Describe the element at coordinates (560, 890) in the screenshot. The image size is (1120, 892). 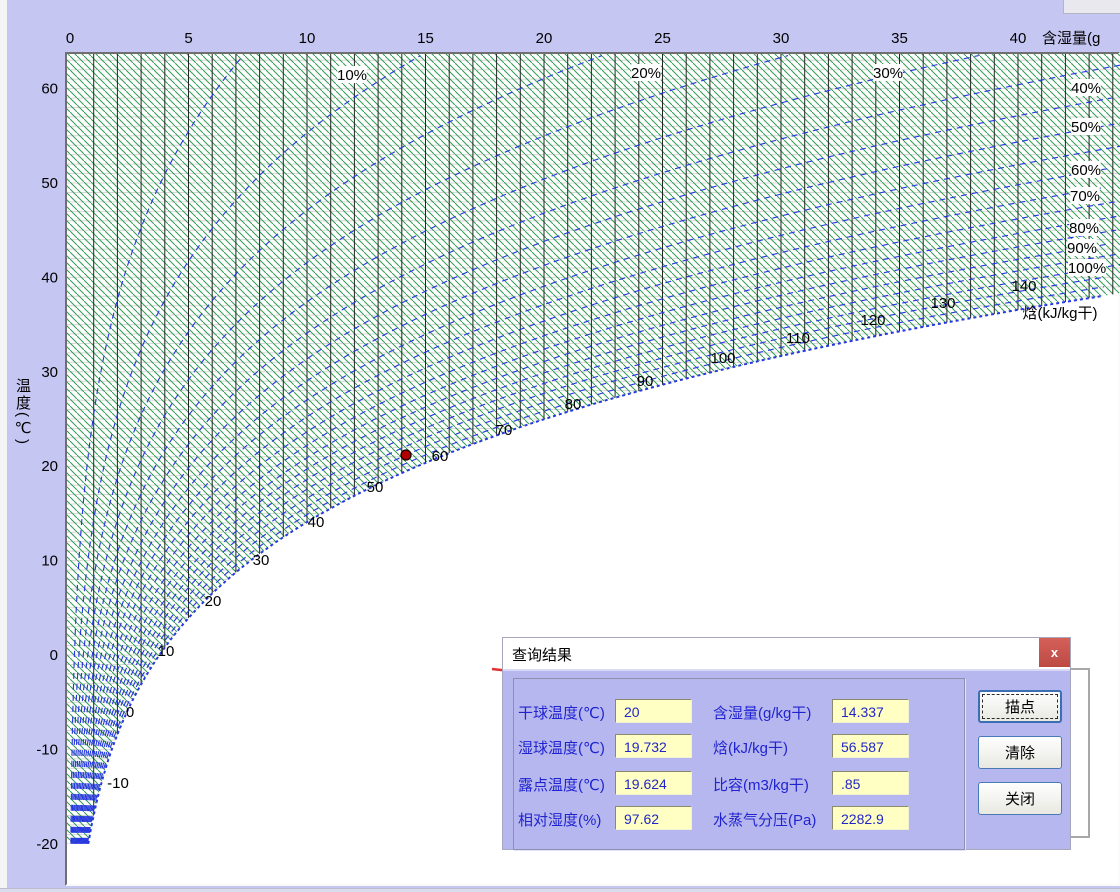
I see `window-bottom-edge` at that location.